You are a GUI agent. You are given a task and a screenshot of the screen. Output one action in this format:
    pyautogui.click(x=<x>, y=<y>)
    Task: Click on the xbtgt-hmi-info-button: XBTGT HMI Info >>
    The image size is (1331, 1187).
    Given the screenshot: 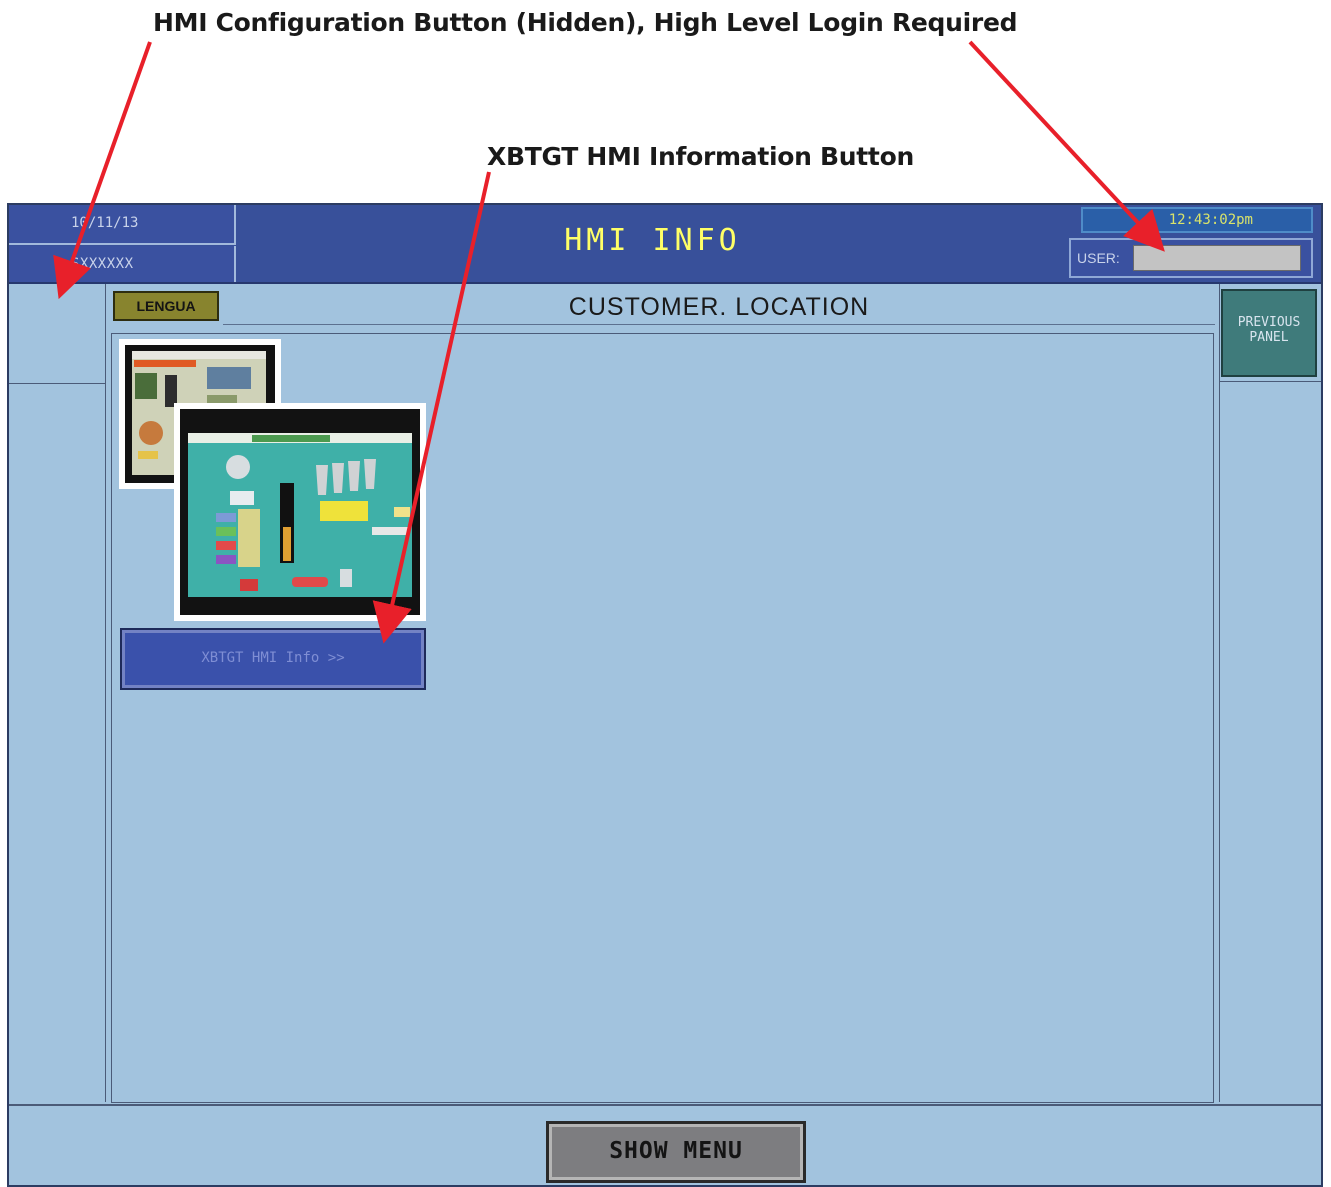 What is the action you would take?
    pyautogui.click(x=273, y=659)
    